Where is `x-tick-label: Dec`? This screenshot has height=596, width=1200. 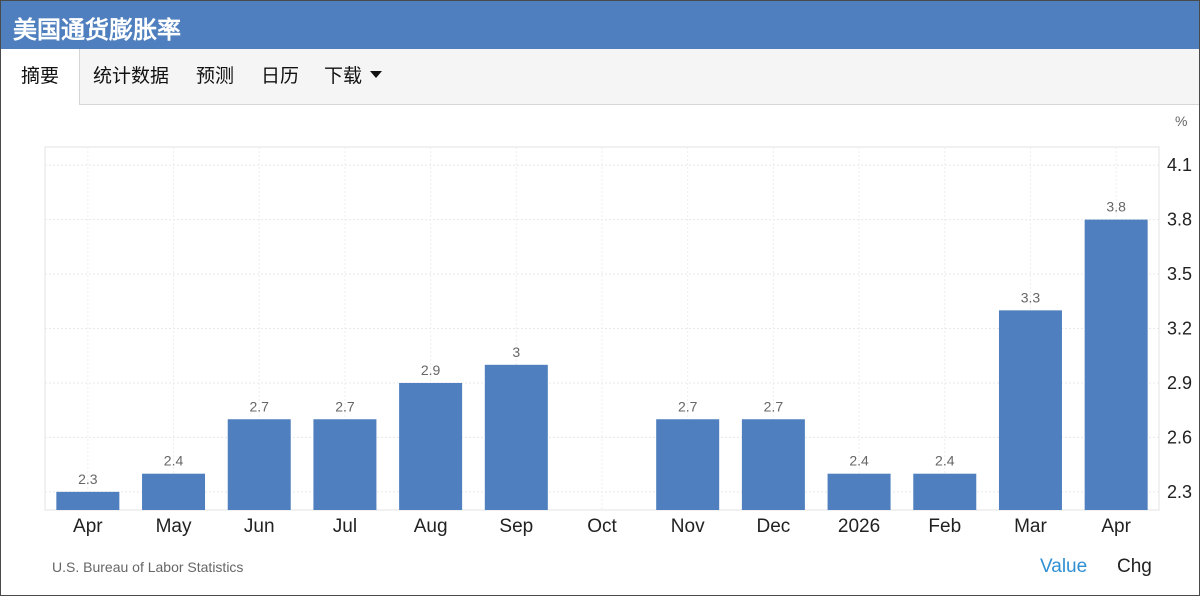
x-tick-label: Dec is located at coordinates (773, 526).